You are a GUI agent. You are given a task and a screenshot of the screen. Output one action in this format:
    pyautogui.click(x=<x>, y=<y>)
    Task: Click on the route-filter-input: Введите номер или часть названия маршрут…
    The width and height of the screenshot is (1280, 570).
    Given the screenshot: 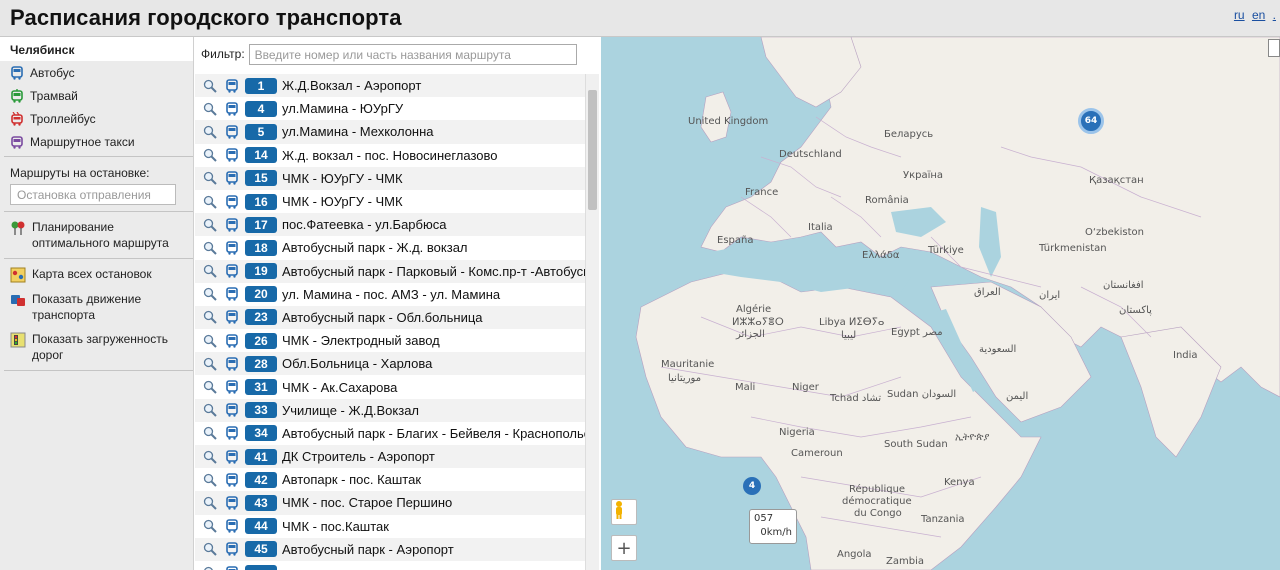 What is the action you would take?
    pyautogui.click(x=412, y=54)
    